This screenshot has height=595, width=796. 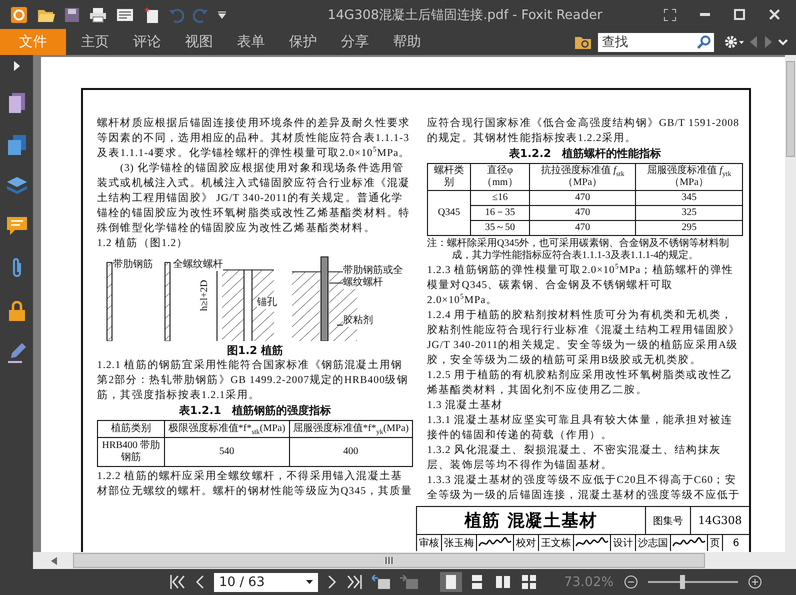 What do you see at coordinates (332, 582) in the screenshot?
I see `next-page-icon` at bounding box center [332, 582].